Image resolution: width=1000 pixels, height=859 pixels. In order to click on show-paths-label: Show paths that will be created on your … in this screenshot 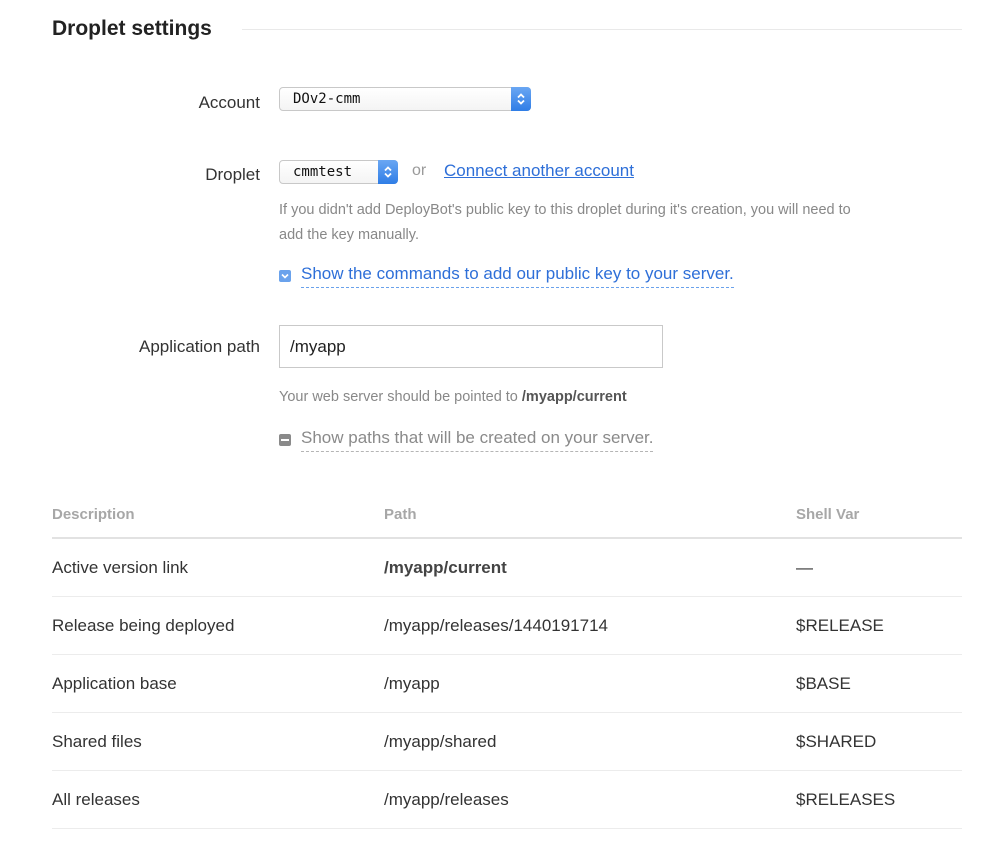, I will do `click(477, 439)`.